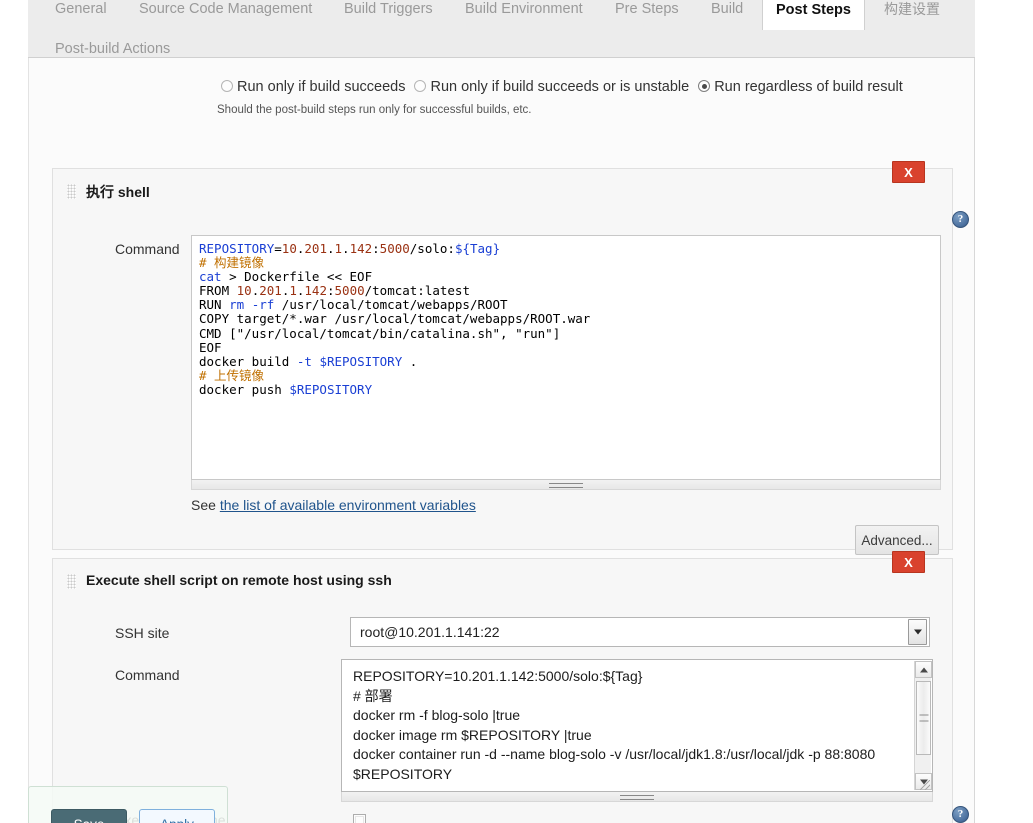 The image size is (1033, 823). I want to click on code-token: /usr/local/tomcat/webapps/ROOT, so click(391, 305).